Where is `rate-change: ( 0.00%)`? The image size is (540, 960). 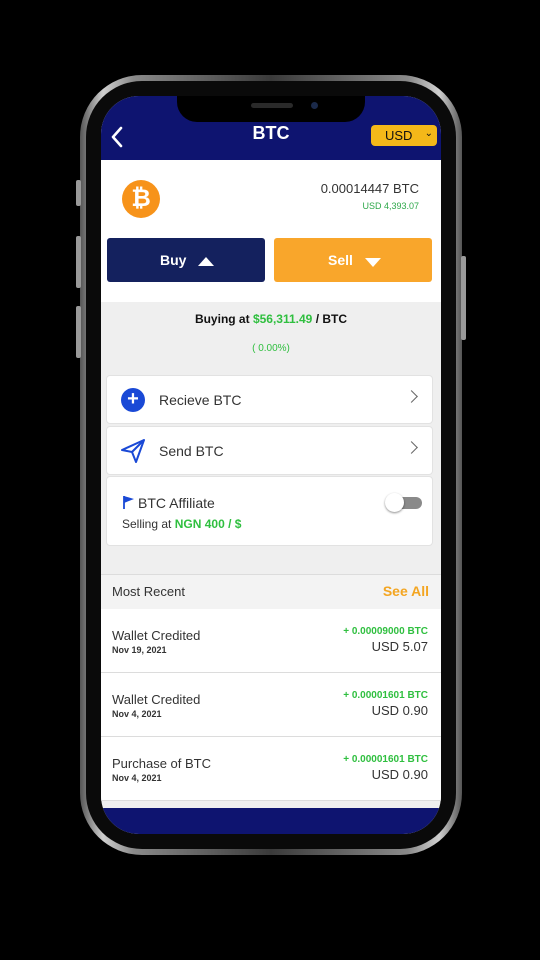
rate-change: ( 0.00%) is located at coordinates (271, 348).